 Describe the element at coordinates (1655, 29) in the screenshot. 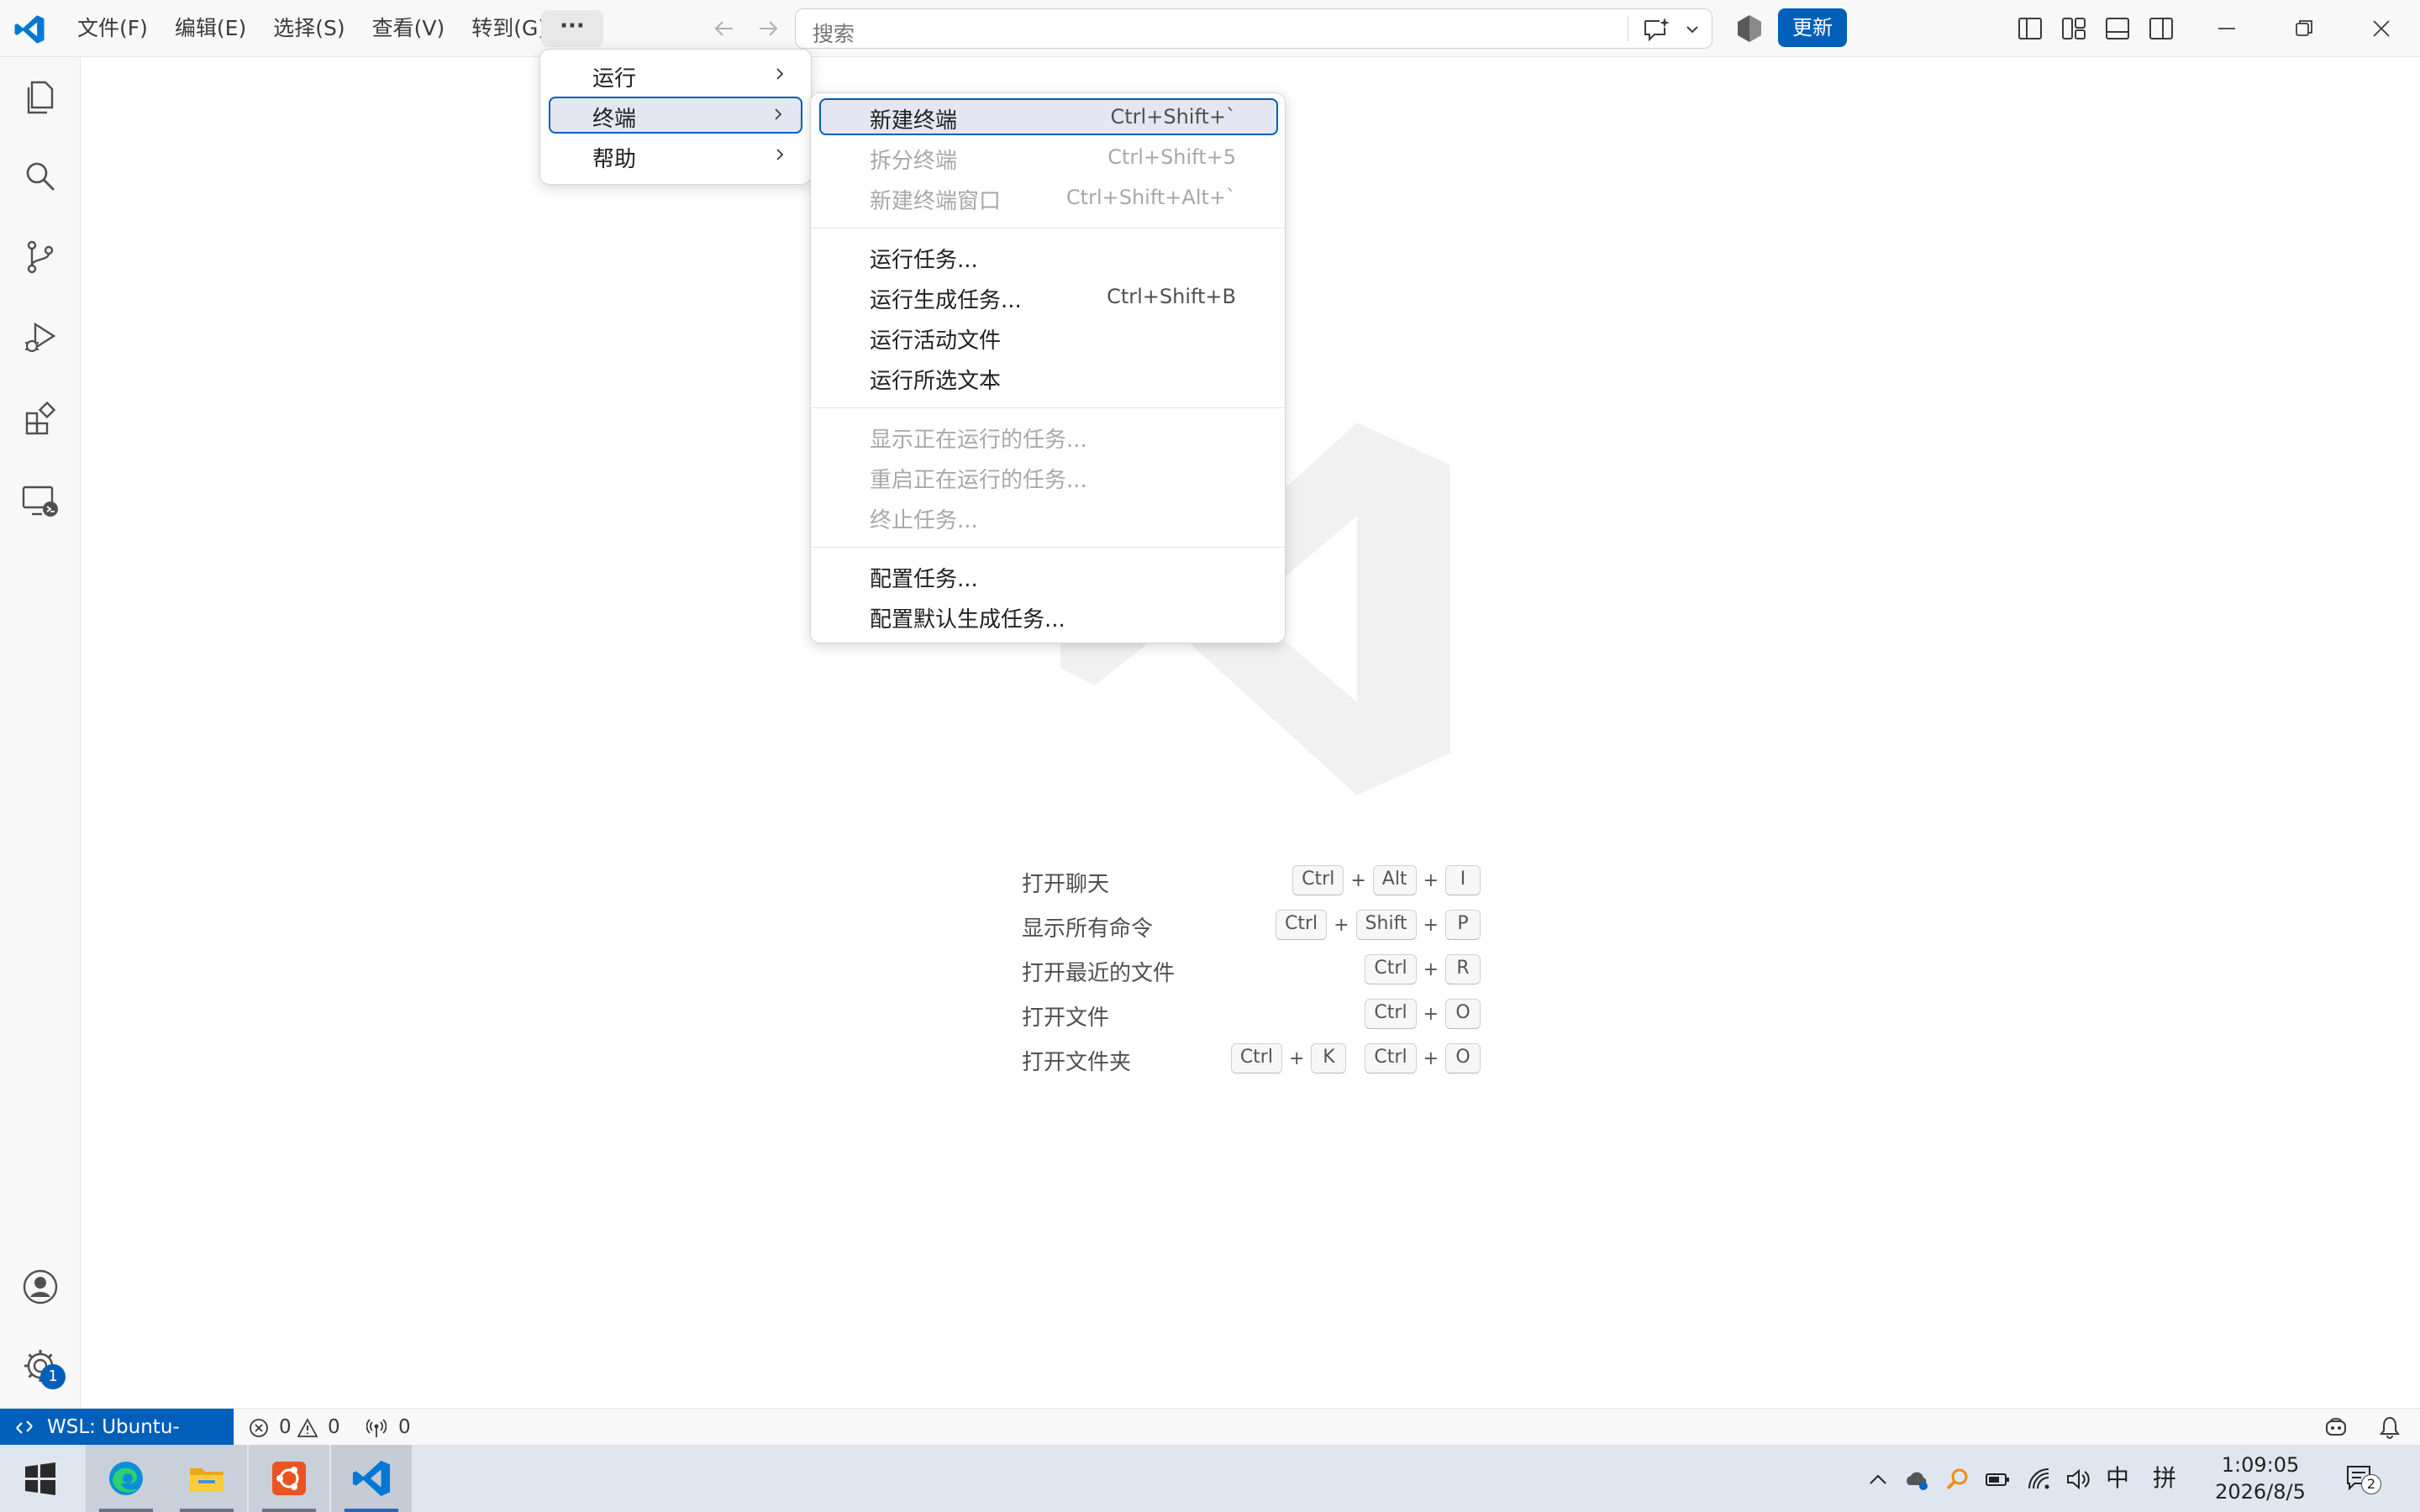

I see `chat-sparkle-icon` at that location.